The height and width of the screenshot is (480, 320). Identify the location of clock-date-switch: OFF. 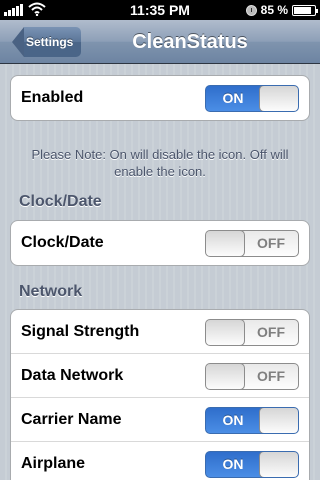
(252, 243).